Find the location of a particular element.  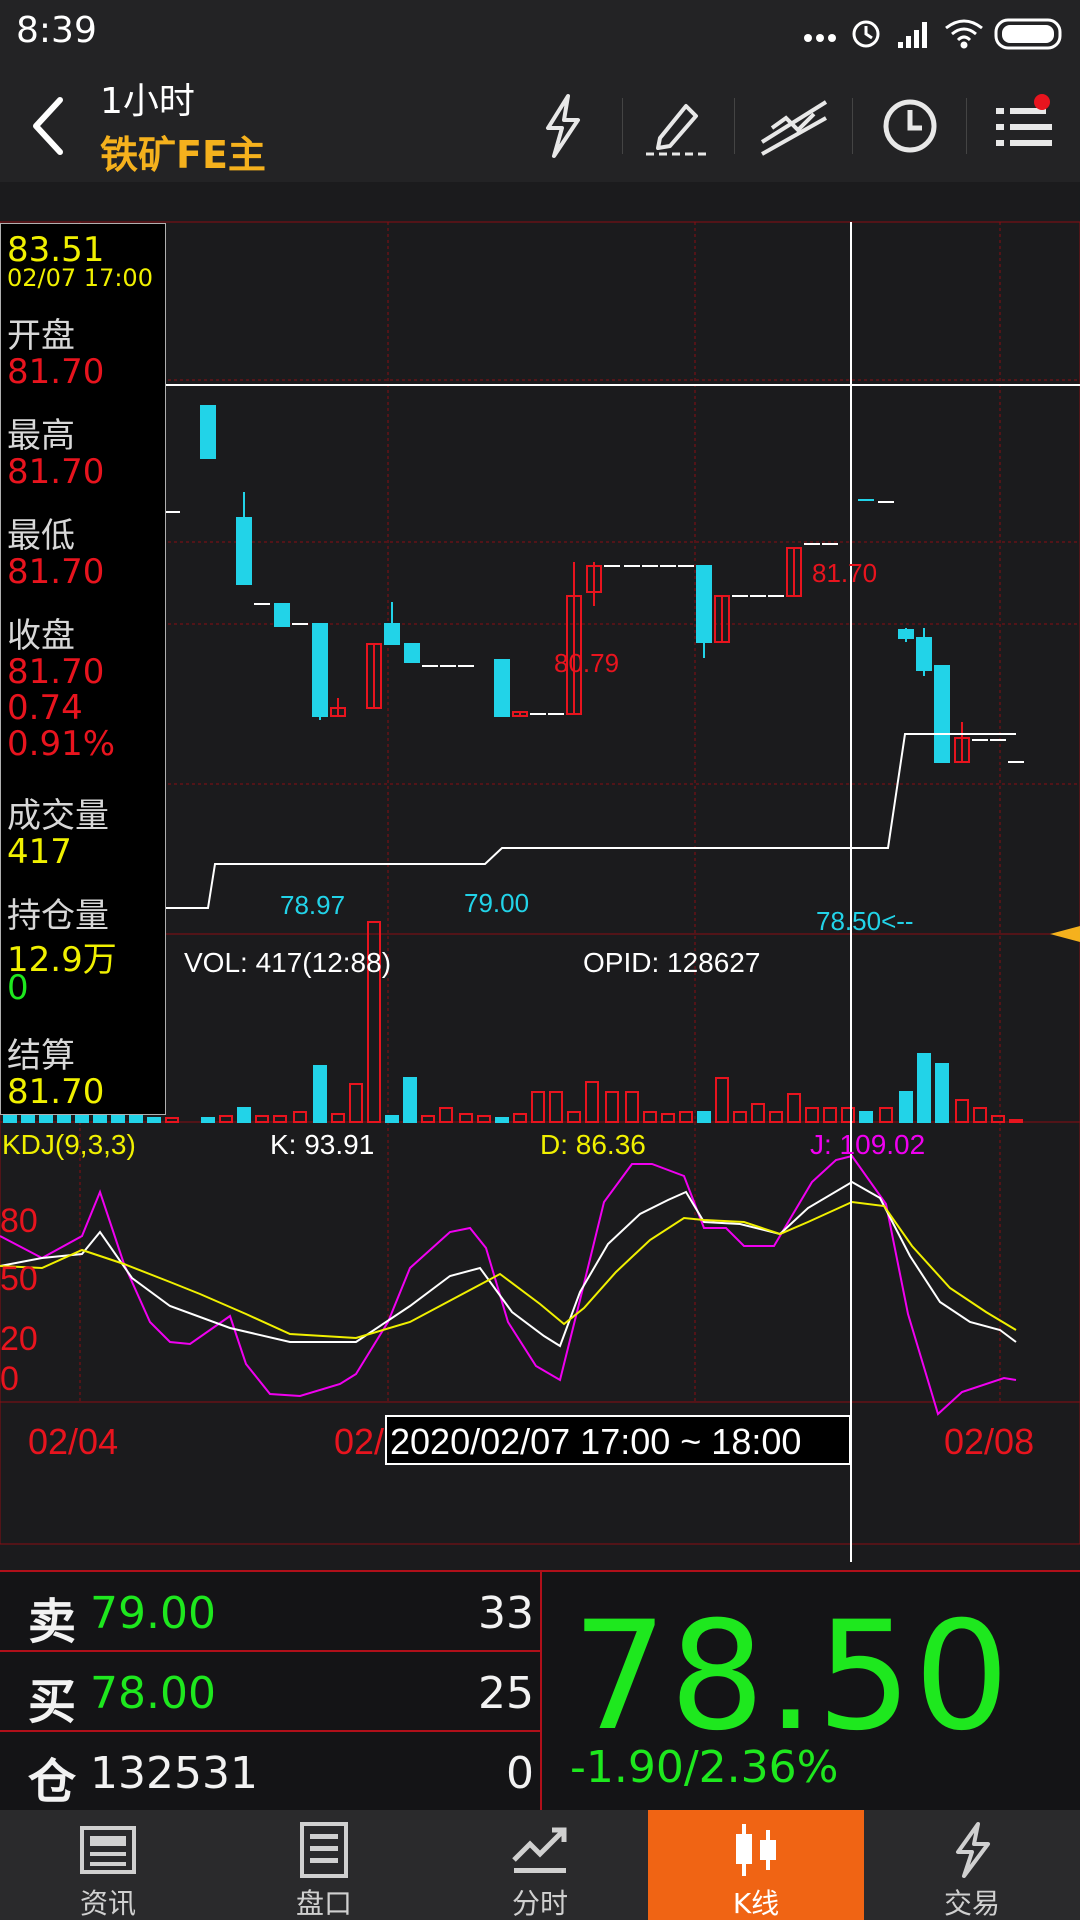

high-value: 81.70 is located at coordinates (56, 472).